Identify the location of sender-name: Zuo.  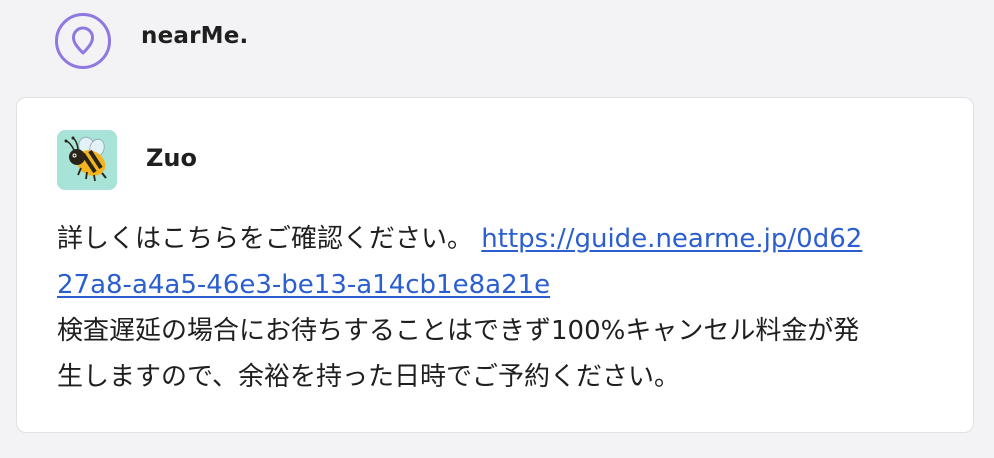
(171, 158).